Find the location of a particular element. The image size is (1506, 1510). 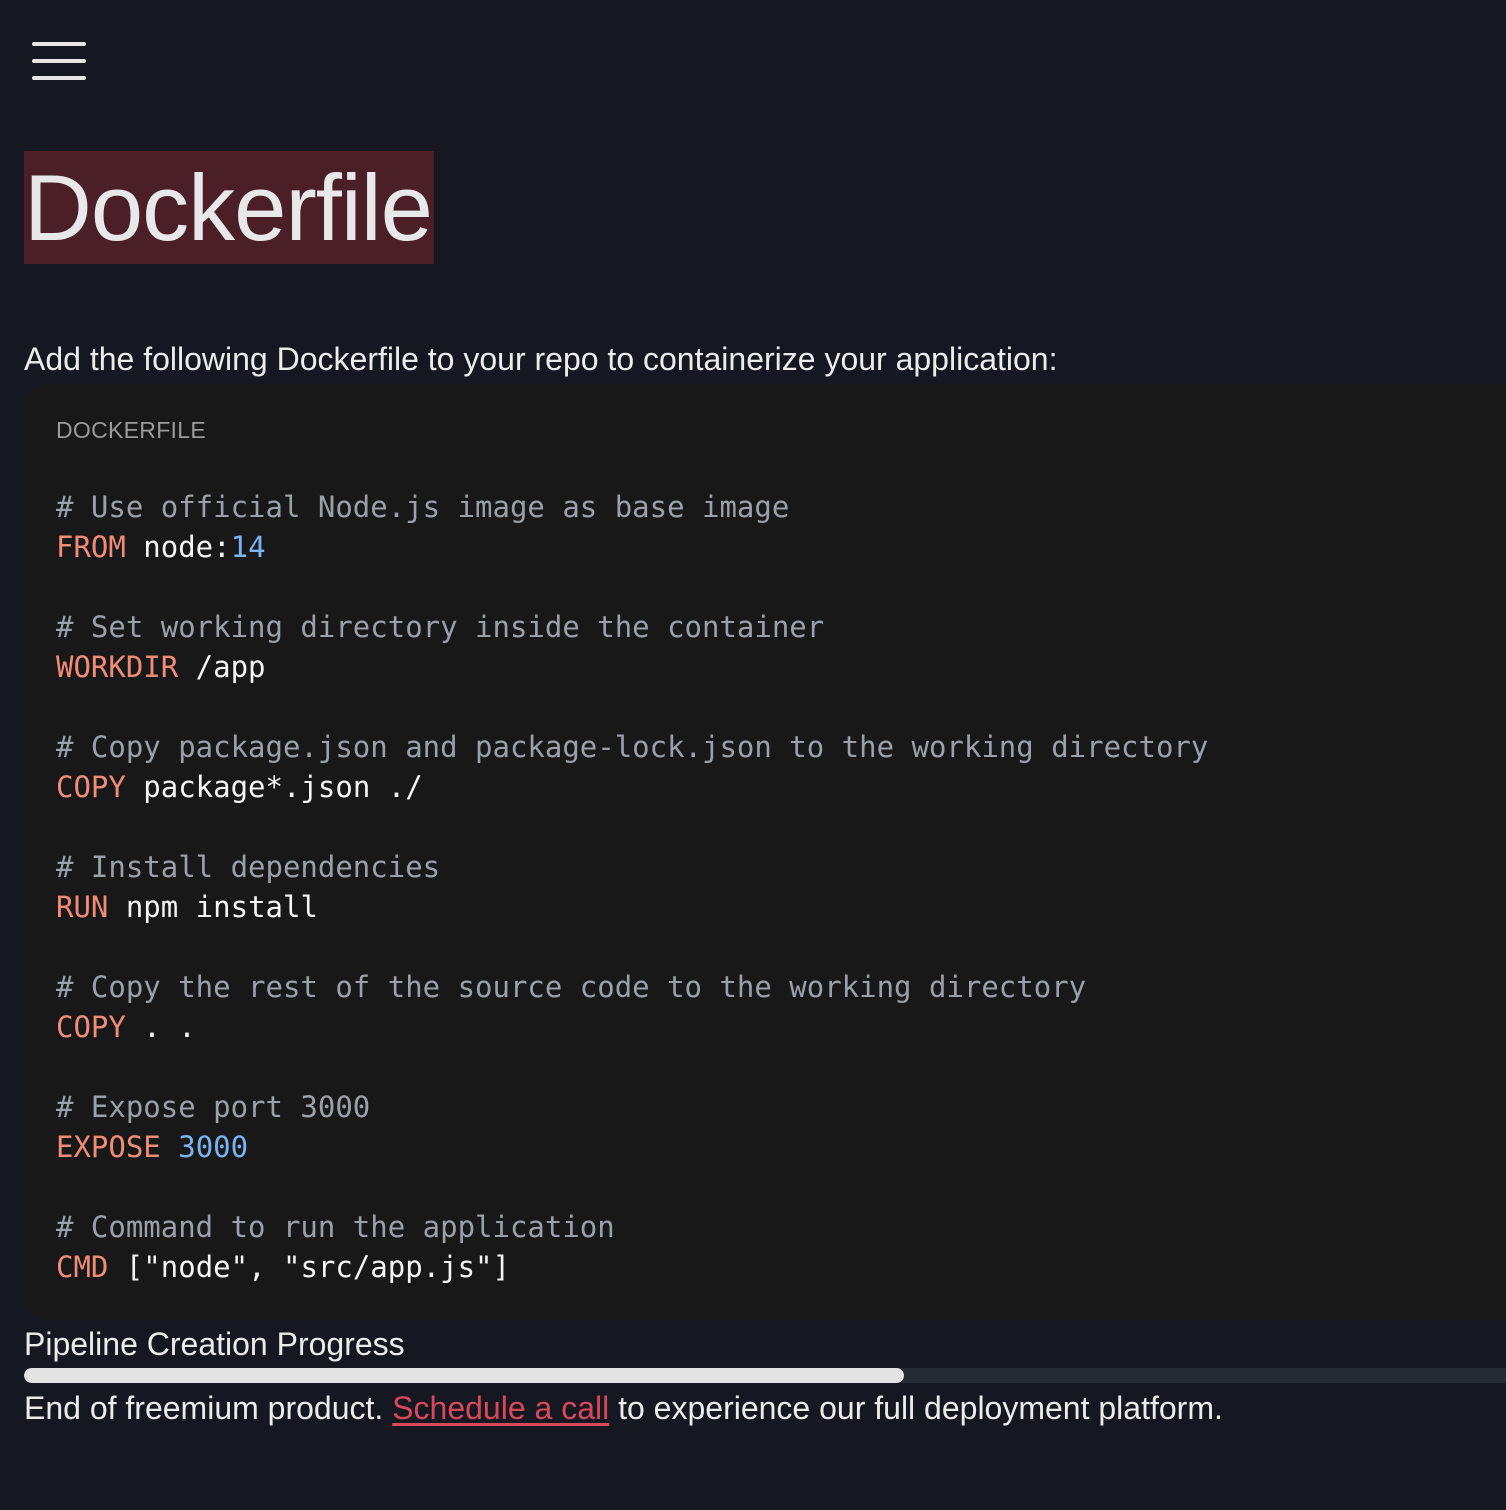

code-token-kw: EXPOSE is located at coordinates (108, 1147).